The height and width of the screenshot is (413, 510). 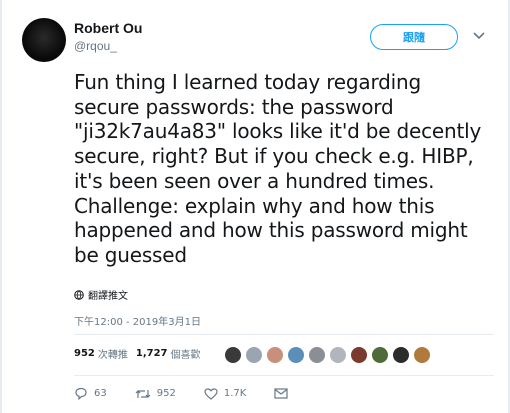 I want to click on tweet-text-line: Challenge: explain why and how this, so click(x=254, y=205).